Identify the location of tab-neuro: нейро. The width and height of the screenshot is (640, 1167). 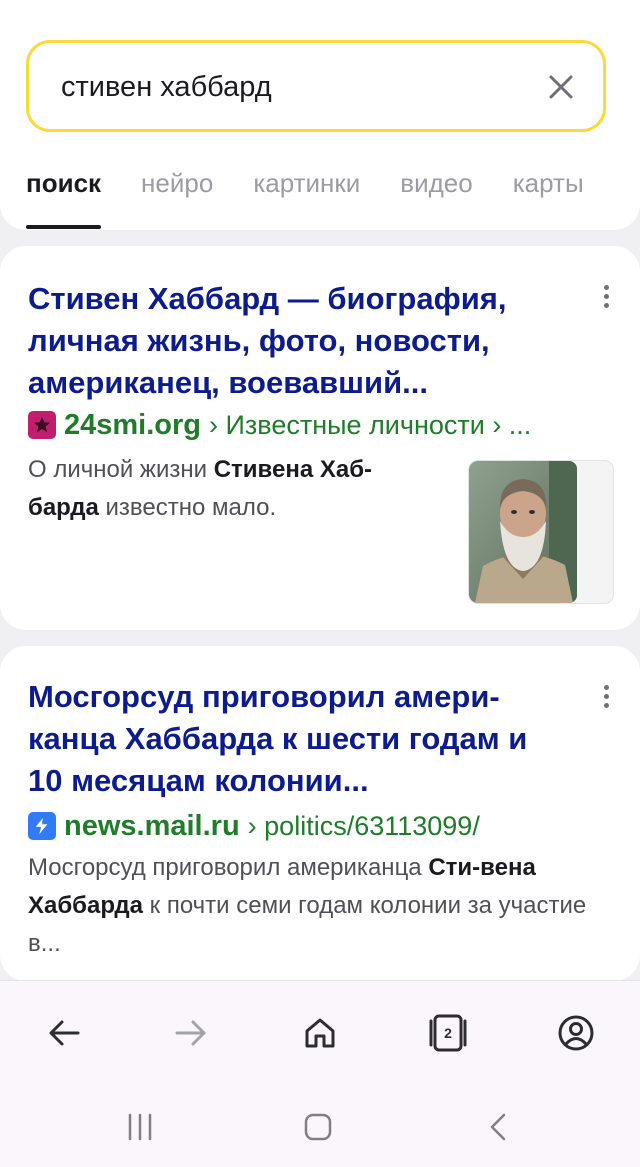
(177, 183).